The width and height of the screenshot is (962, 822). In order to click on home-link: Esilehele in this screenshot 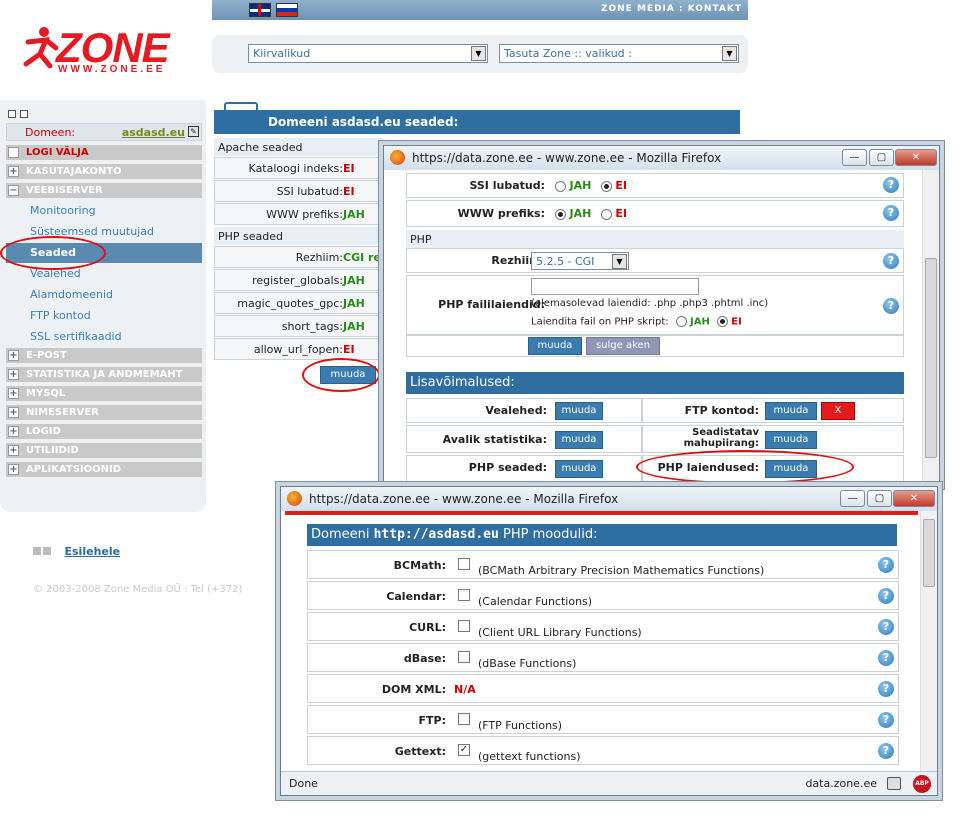, I will do `click(93, 551)`.